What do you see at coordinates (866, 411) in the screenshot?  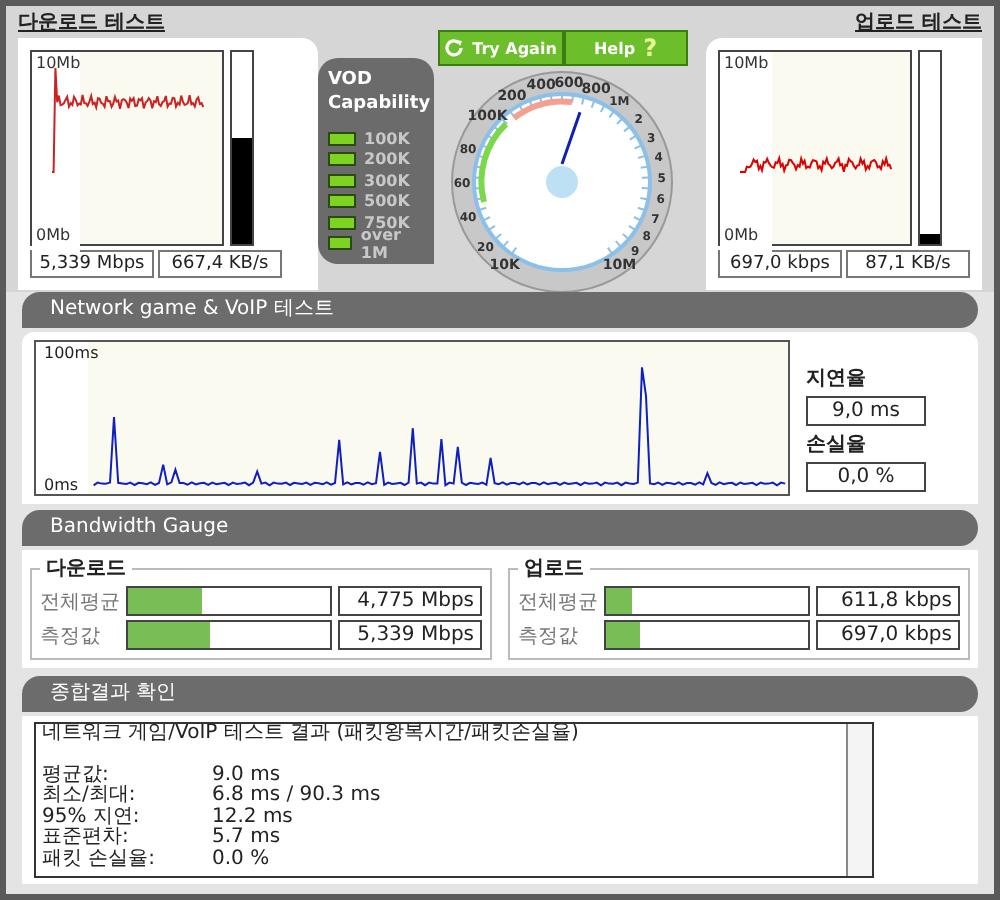 I see `latency-value: 9,0 ms` at bounding box center [866, 411].